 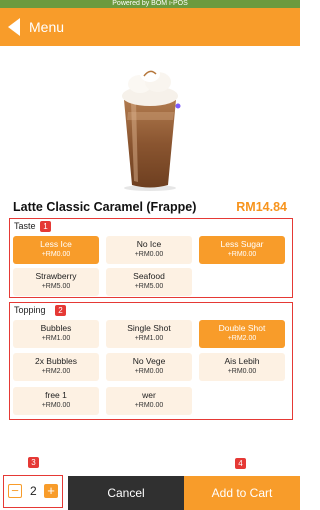 What do you see at coordinates (242, 367) in the screenshot?
I see `option-ais-lebih: Ais Lebih +RM0.00` at bounding box center [242, 367].